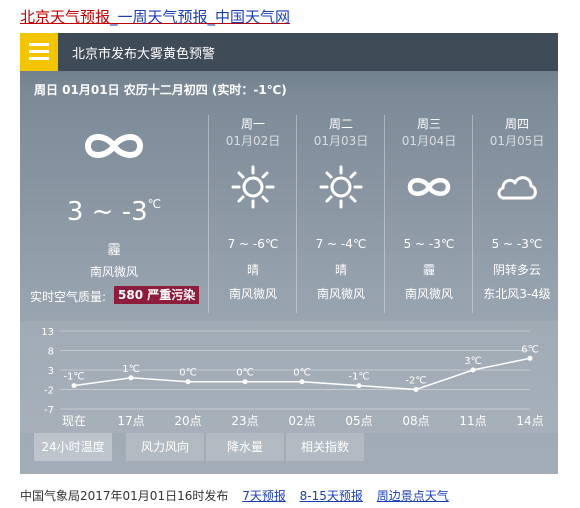 This screenshot has width=580, height=508. I want to click on tab-precipitation: 降水量, so click(245, 447).